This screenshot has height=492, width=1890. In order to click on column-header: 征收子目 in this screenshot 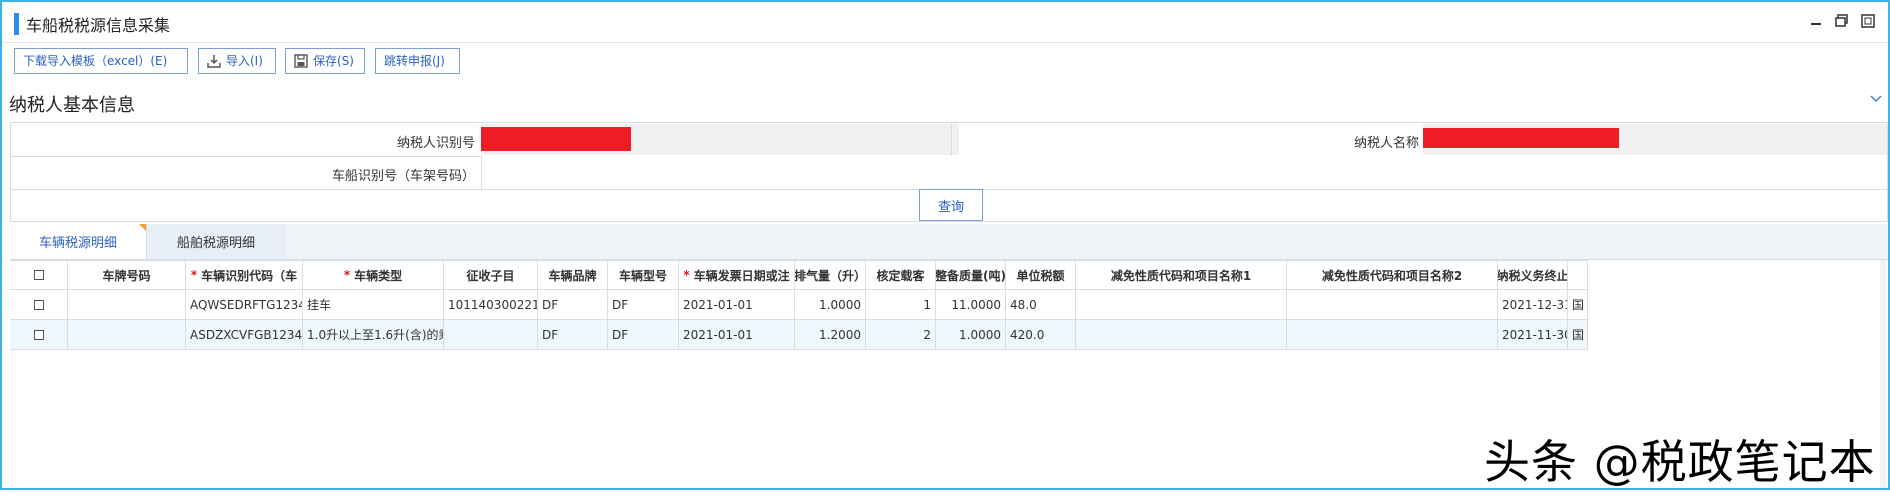, I will do `click(491, 275)`.